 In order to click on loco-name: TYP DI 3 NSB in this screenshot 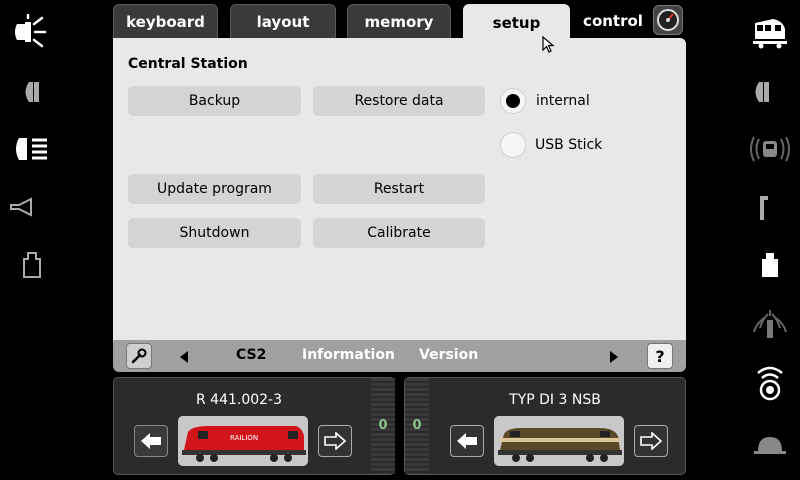, I will do `click(555, 400)`.